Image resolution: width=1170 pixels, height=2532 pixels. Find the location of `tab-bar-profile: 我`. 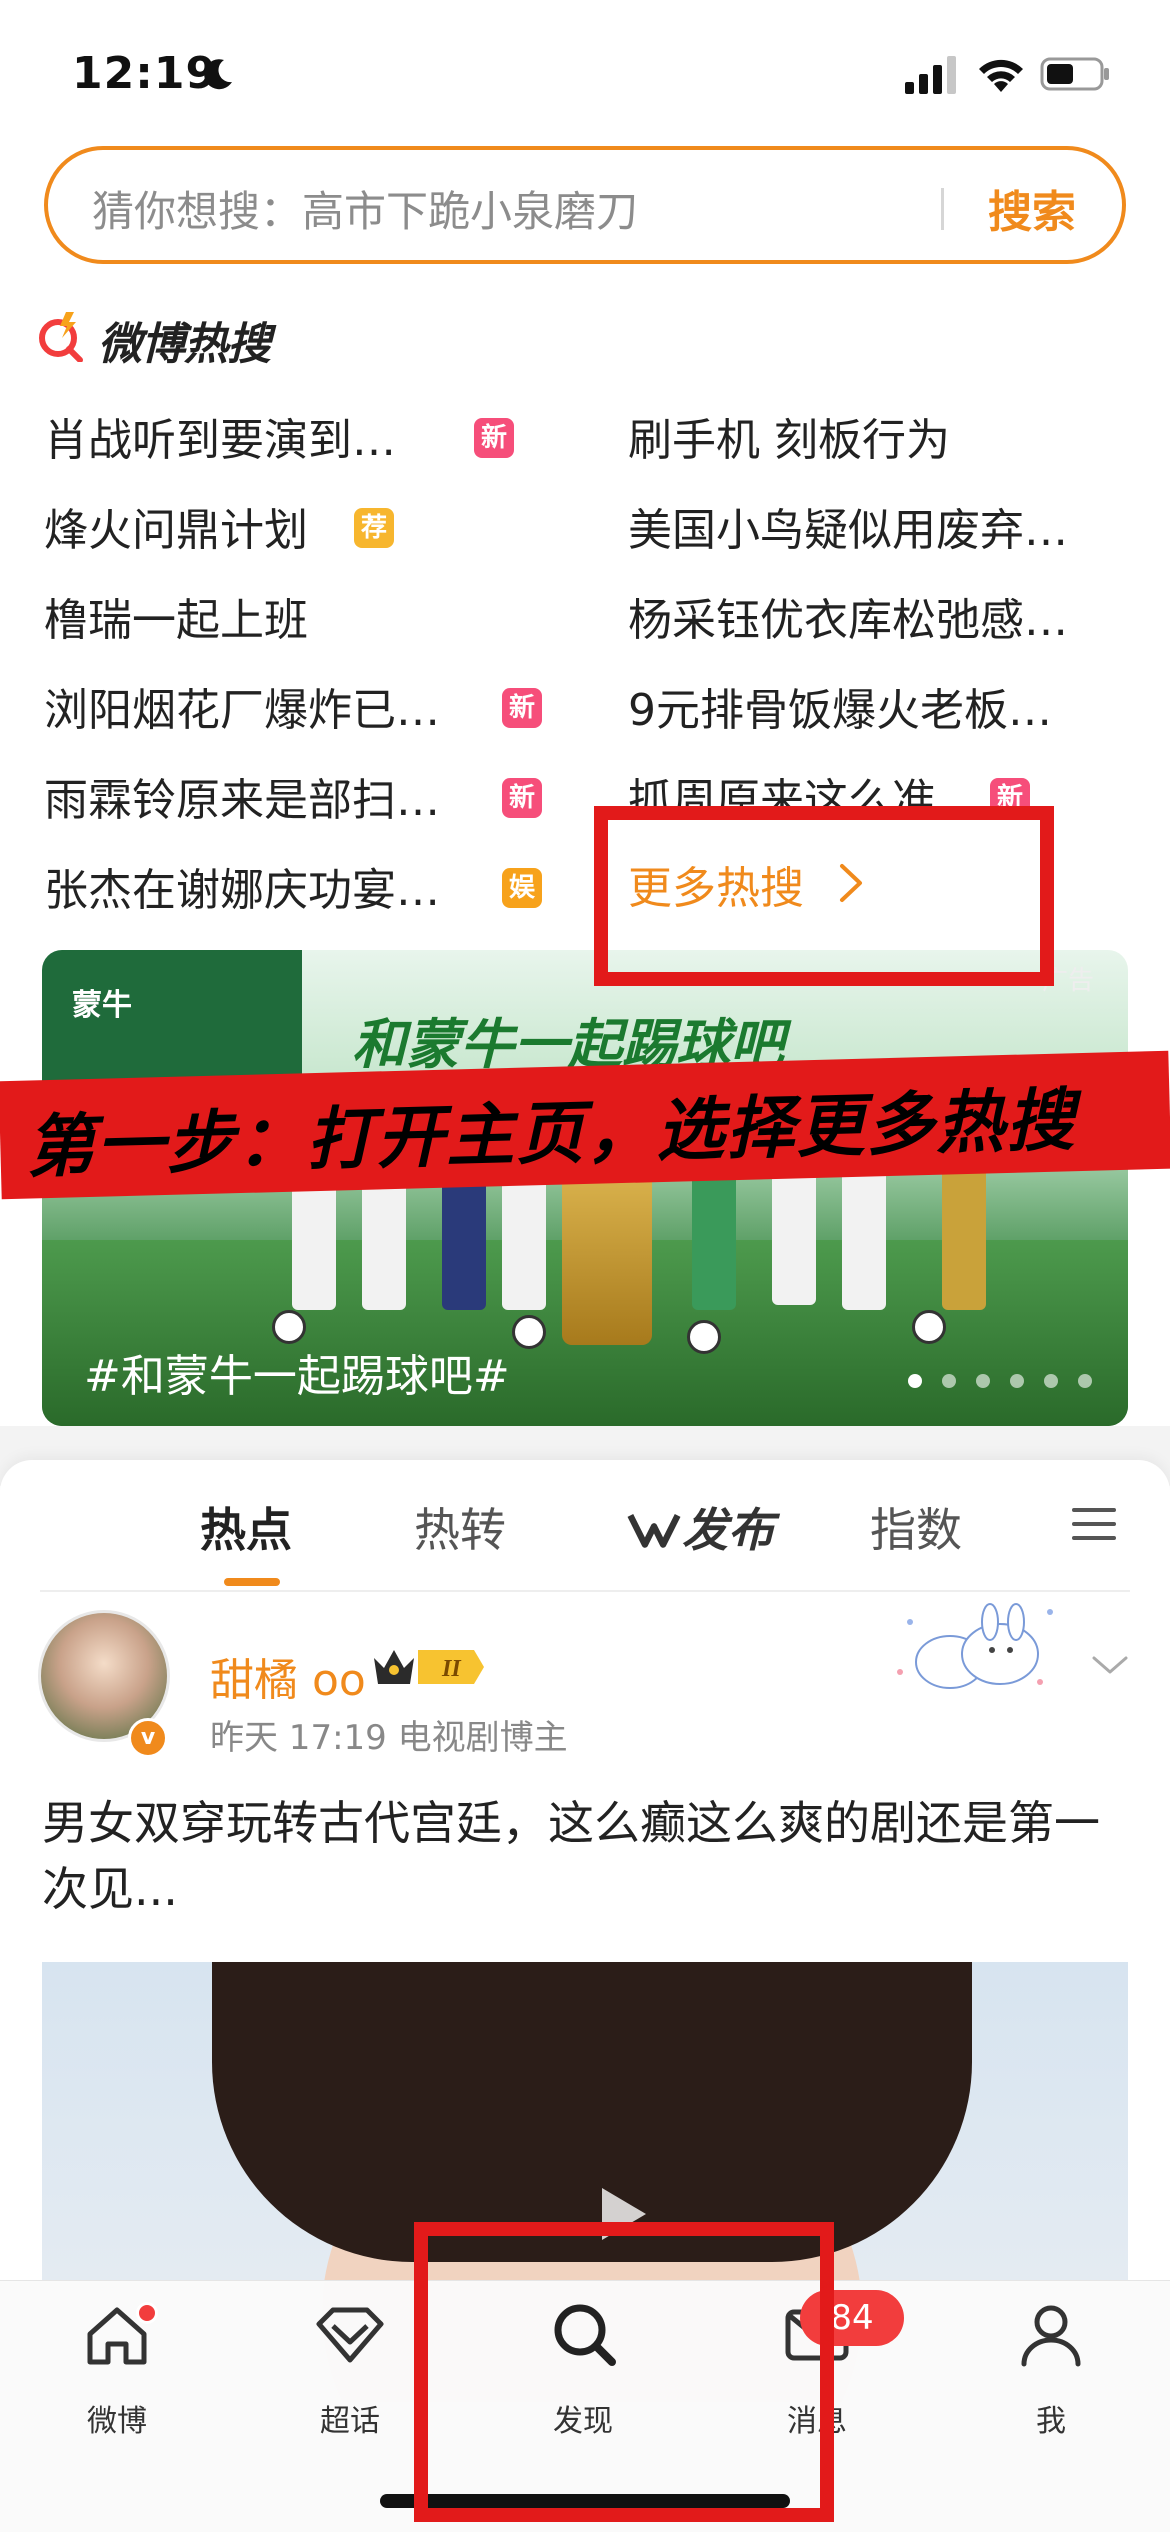

tab-bar-profile: 我 is located at coordinates (1051, 2370).